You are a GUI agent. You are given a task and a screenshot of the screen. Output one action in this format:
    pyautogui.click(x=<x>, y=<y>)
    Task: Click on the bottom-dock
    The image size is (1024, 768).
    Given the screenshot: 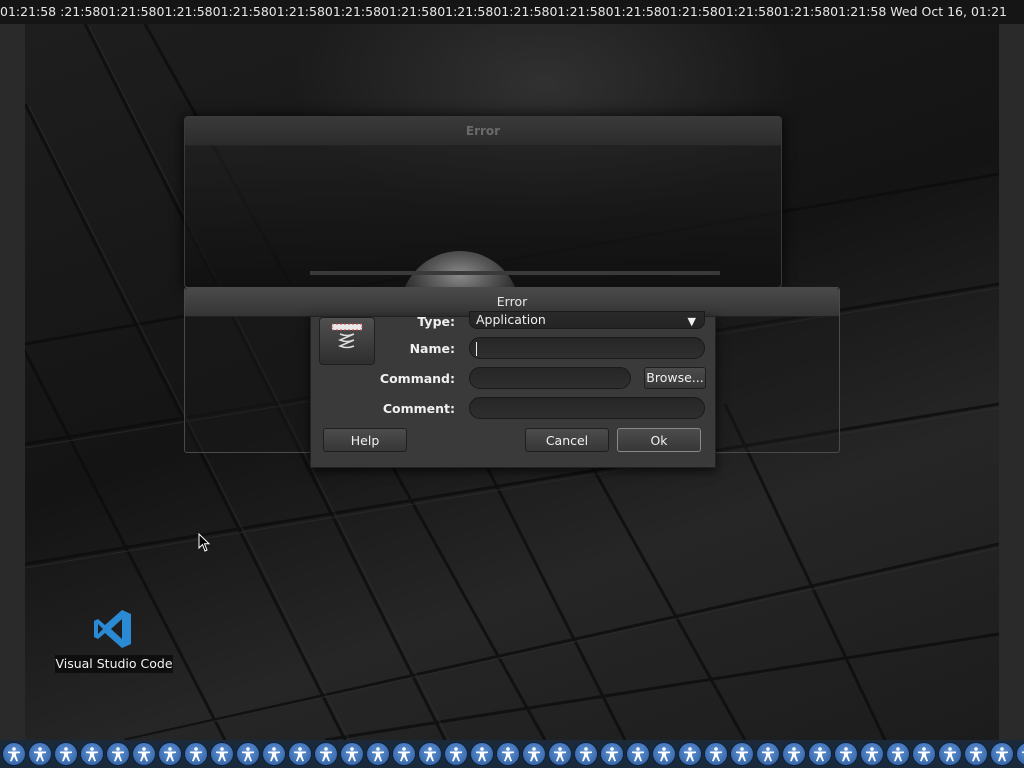 What is the action you would take?
    pyautogui.click(x=512, y=754)
    